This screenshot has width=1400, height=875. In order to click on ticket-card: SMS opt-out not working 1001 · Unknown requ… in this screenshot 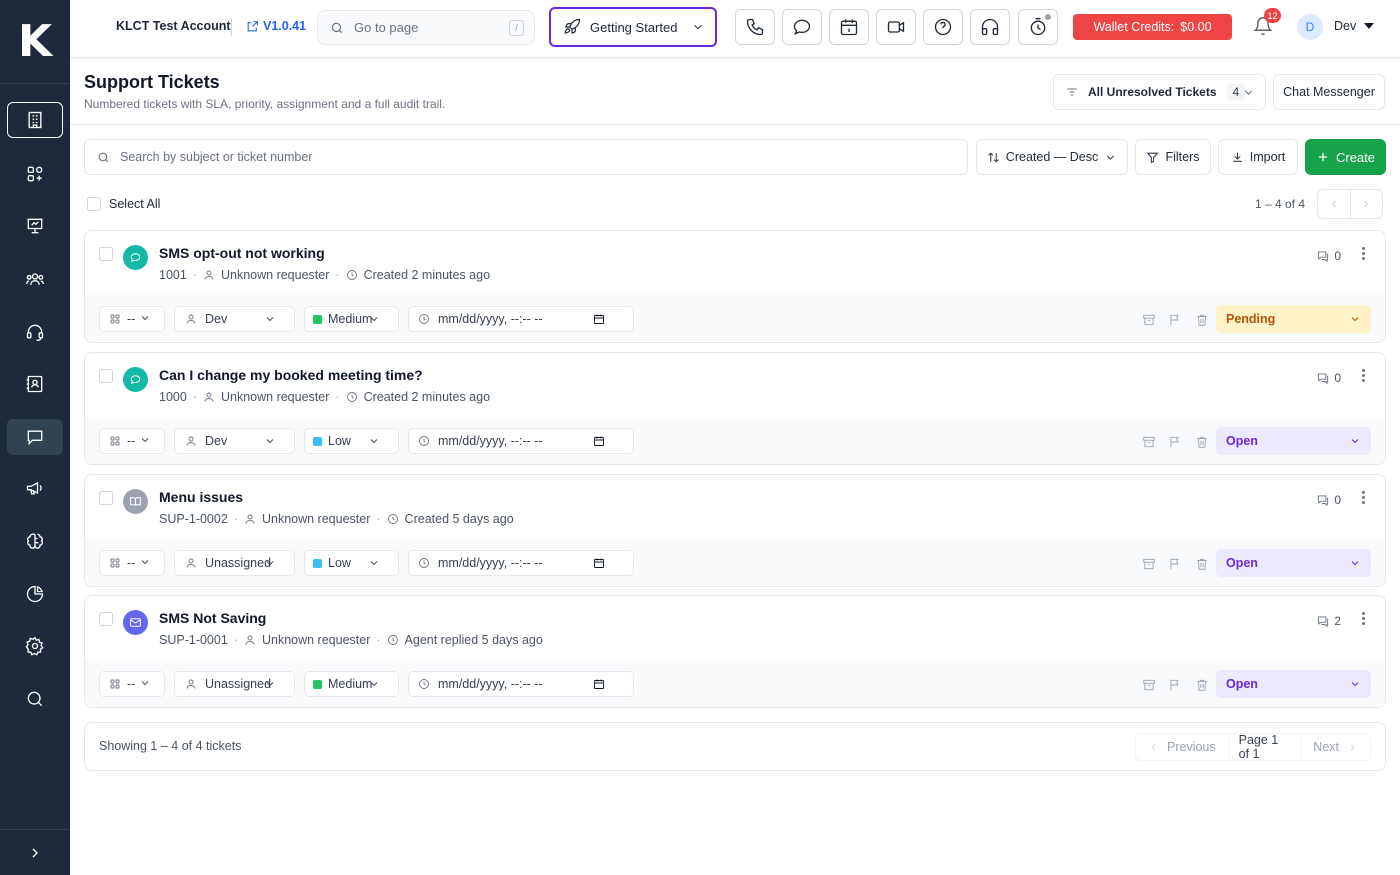, I will do `click(735, 286)`.